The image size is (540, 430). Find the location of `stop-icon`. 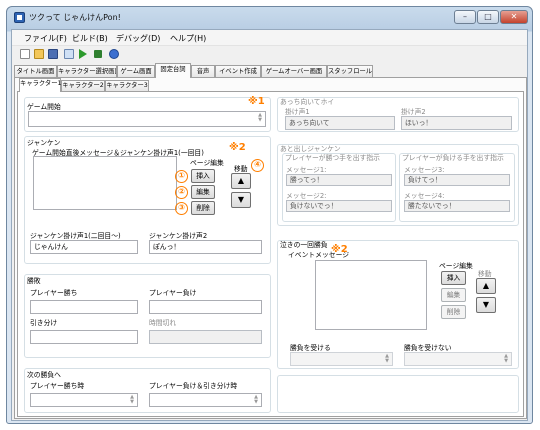

stop-icon is located at coordinates (98, 54).